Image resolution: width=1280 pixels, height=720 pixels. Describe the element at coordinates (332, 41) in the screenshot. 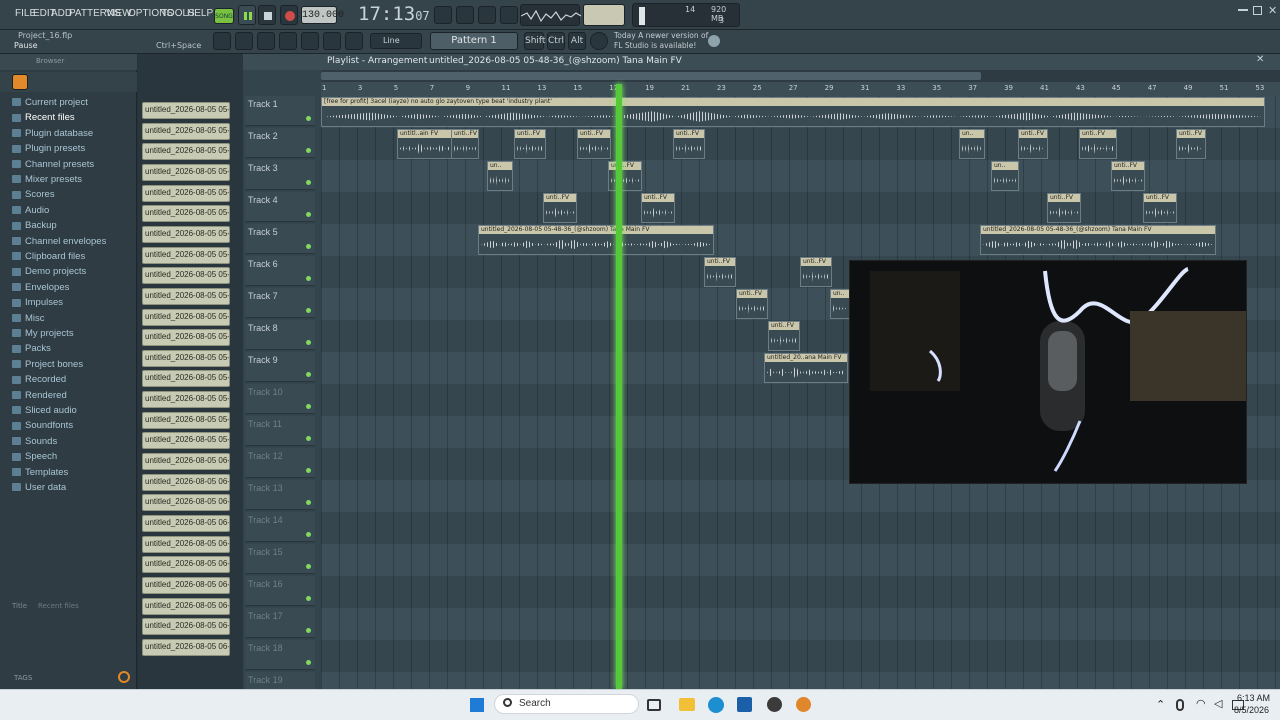

I see `browser-toggle-icon` at that location.